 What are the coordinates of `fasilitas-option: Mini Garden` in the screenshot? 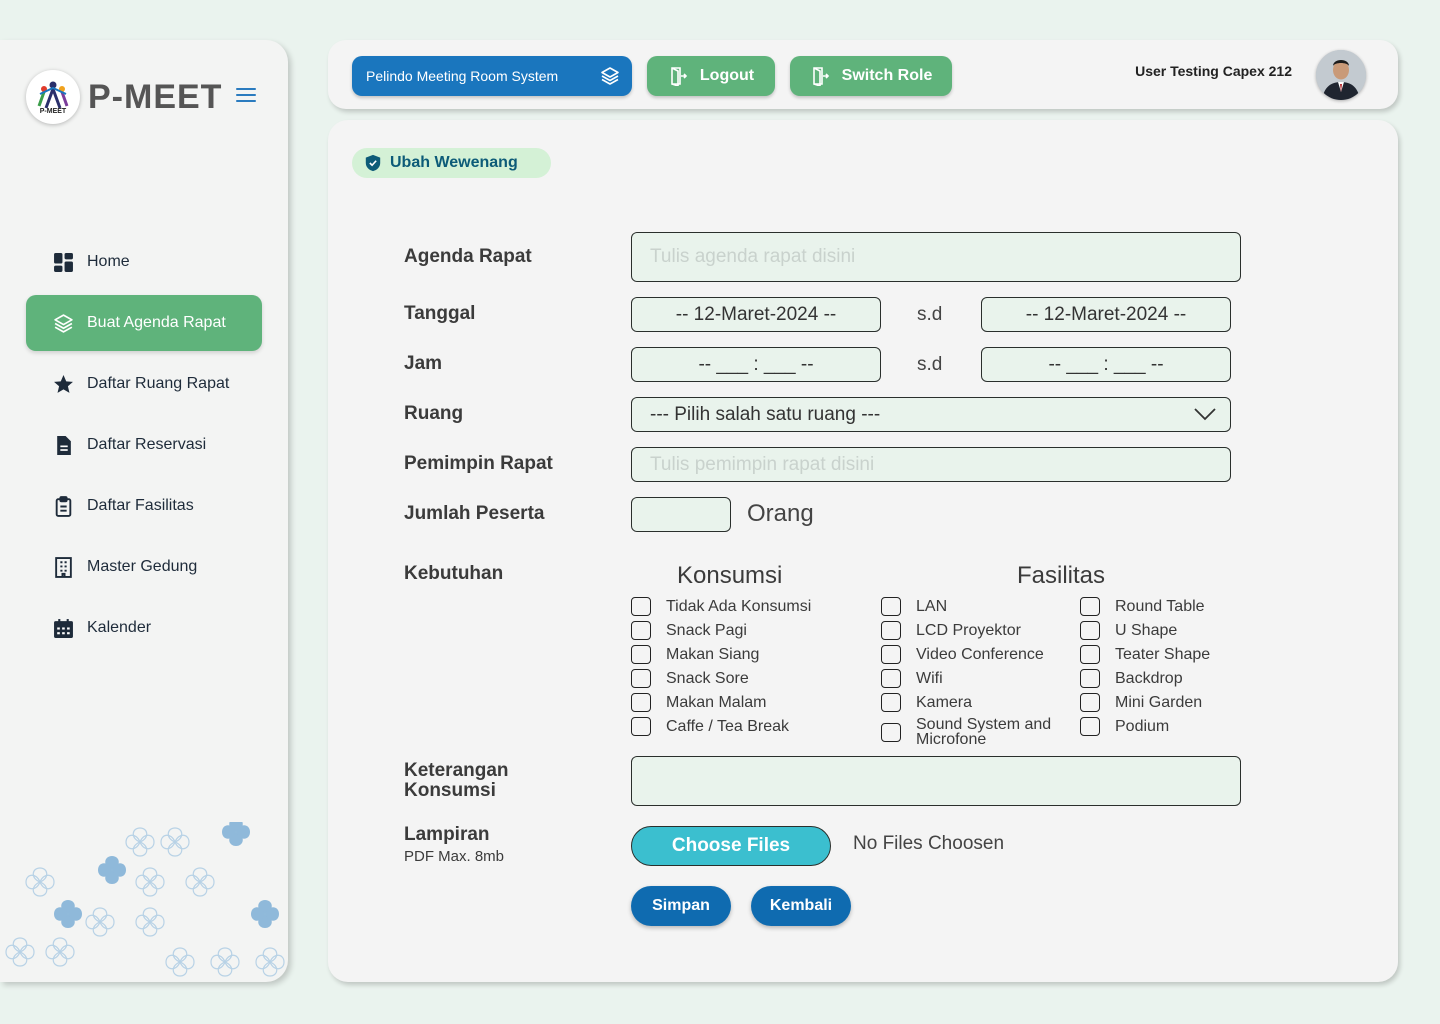 It's located at (1141, 702).